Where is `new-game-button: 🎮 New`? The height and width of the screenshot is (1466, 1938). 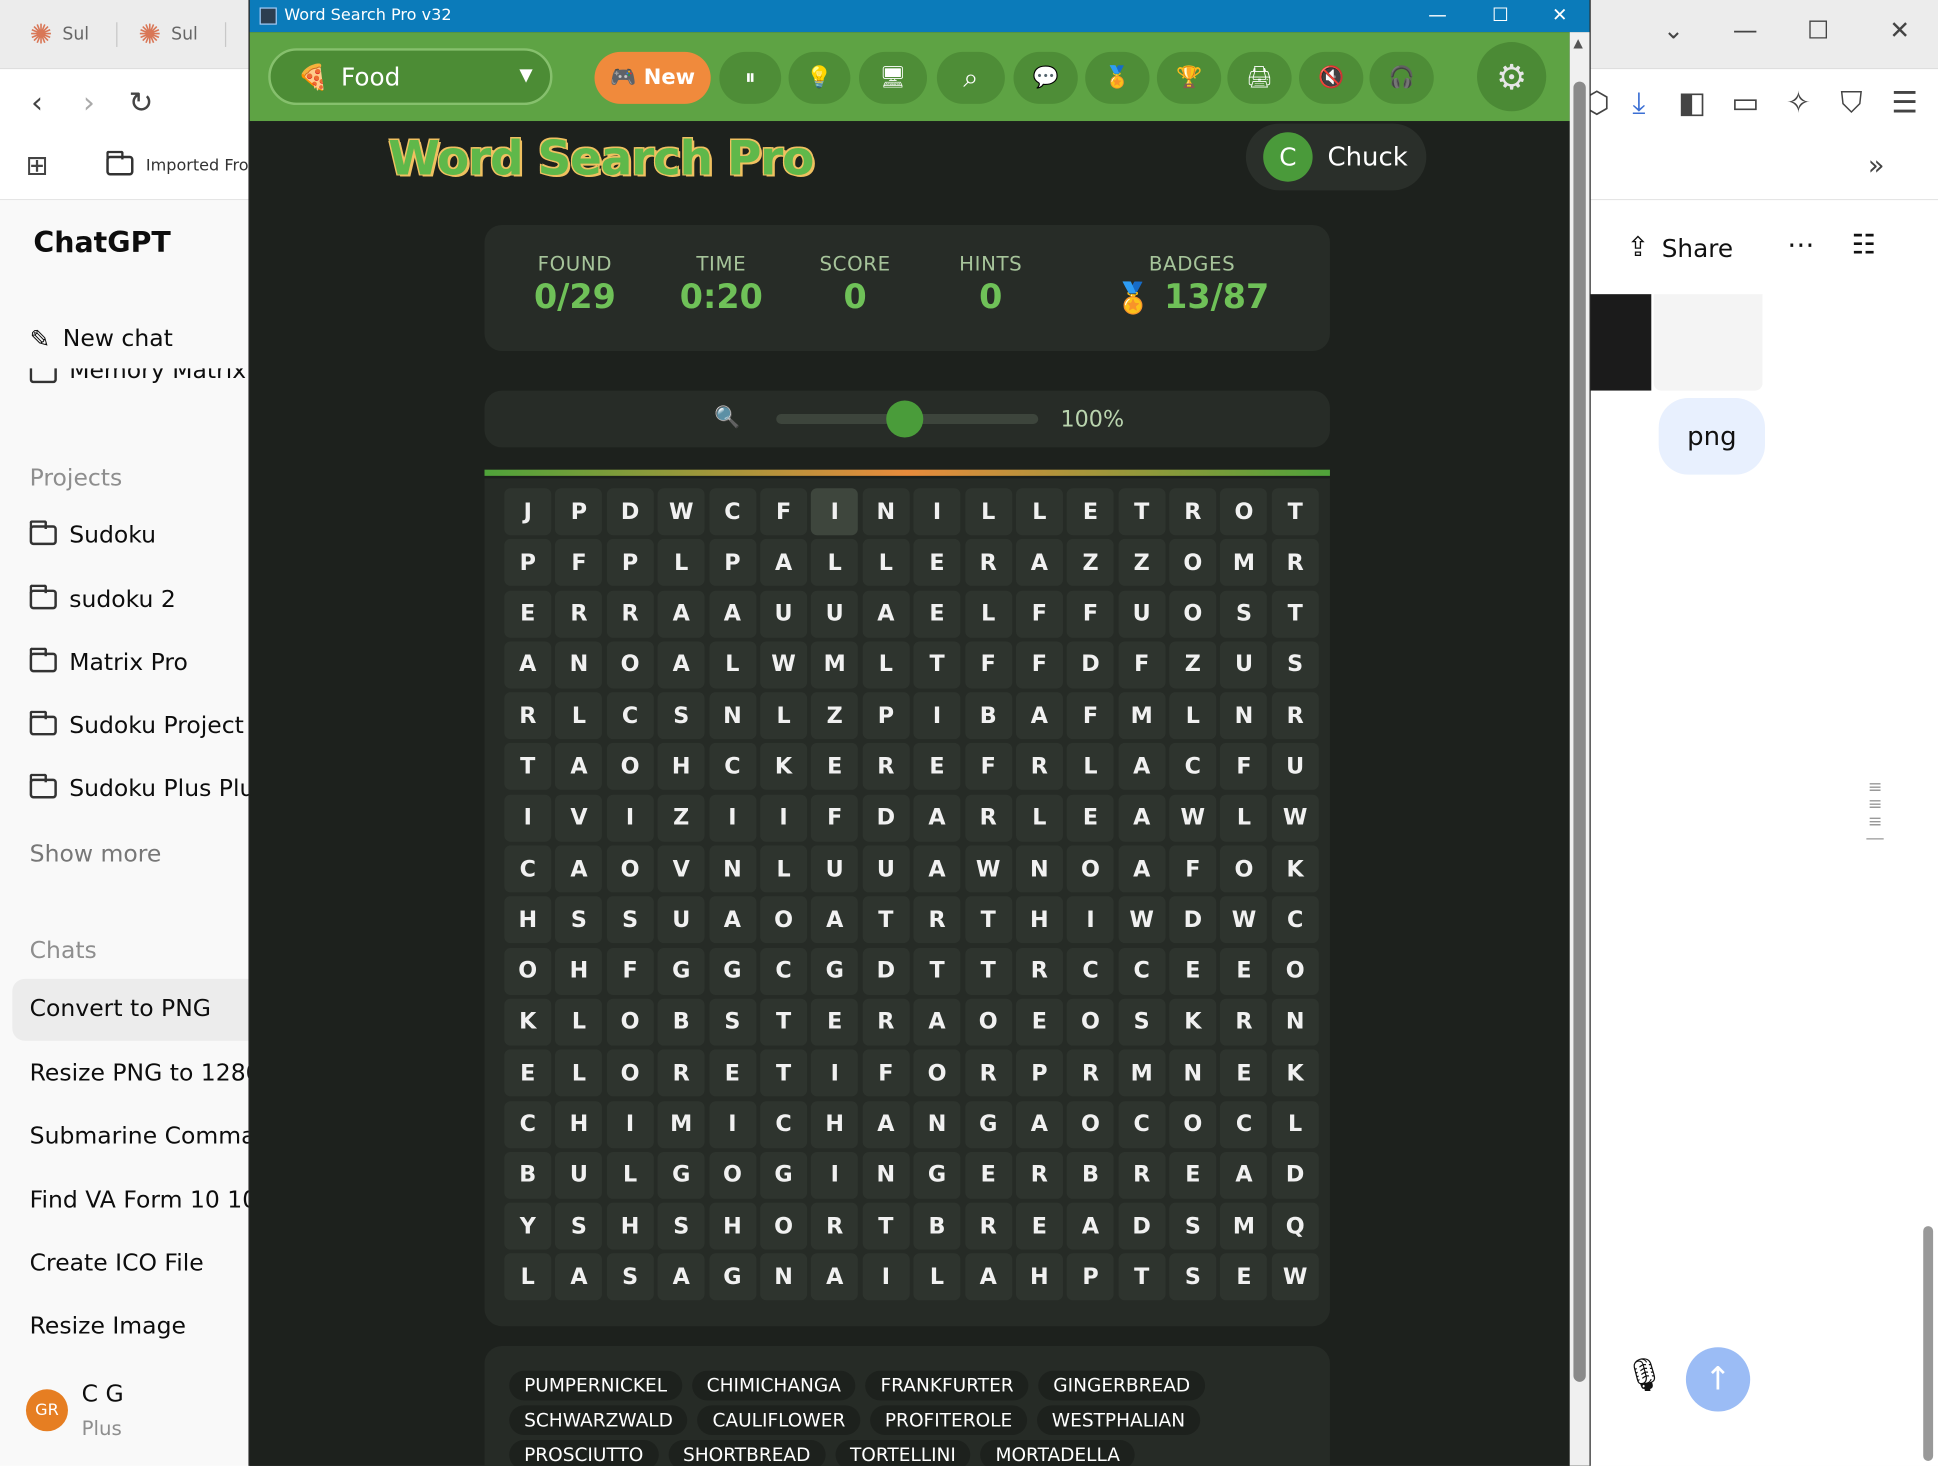
new-game-button: 🎮 New is located at coordinates (652, 77).